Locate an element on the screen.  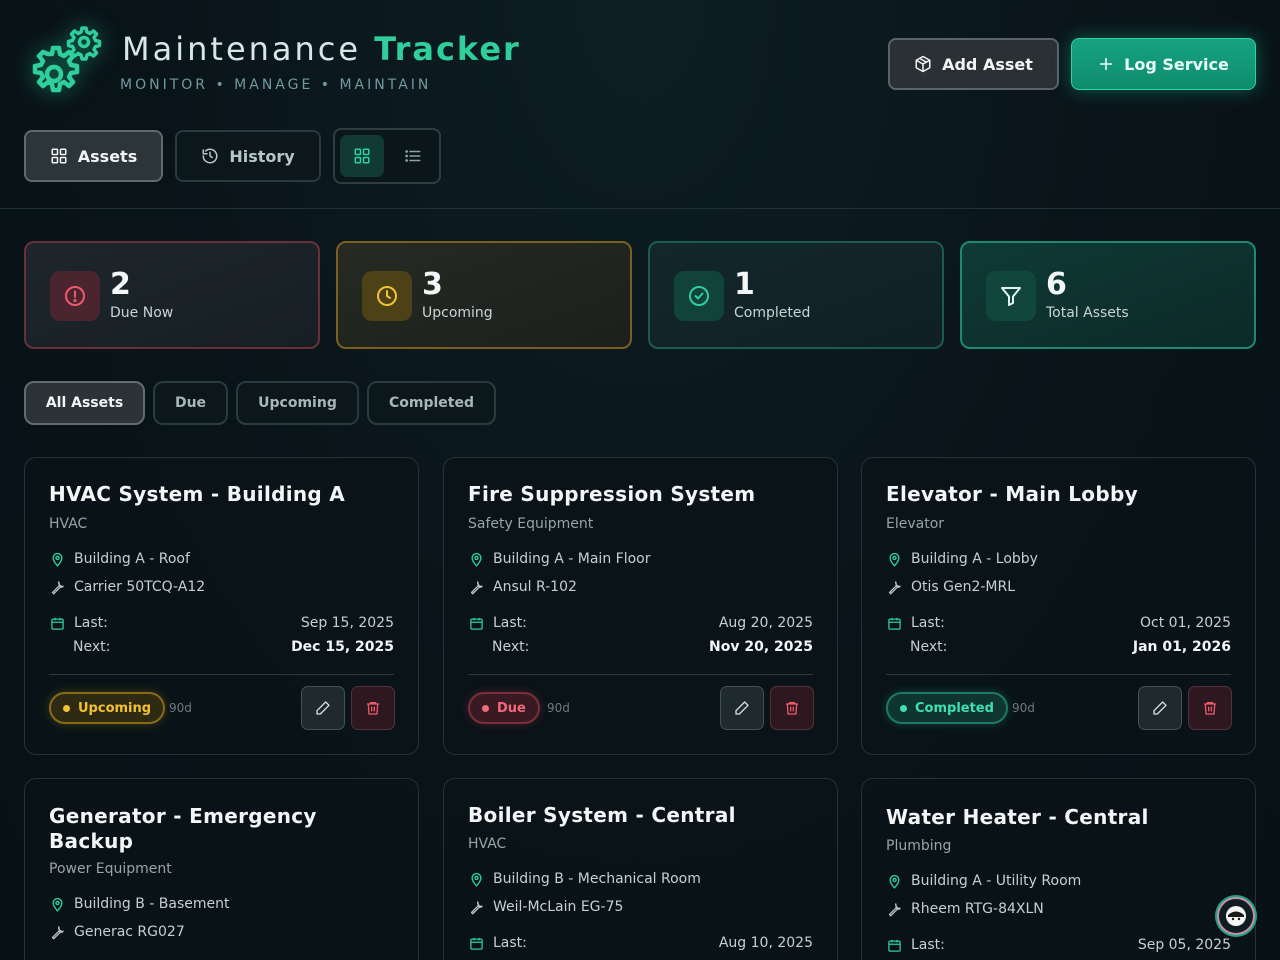
tab-history: History is located at coordinates (248, 156).